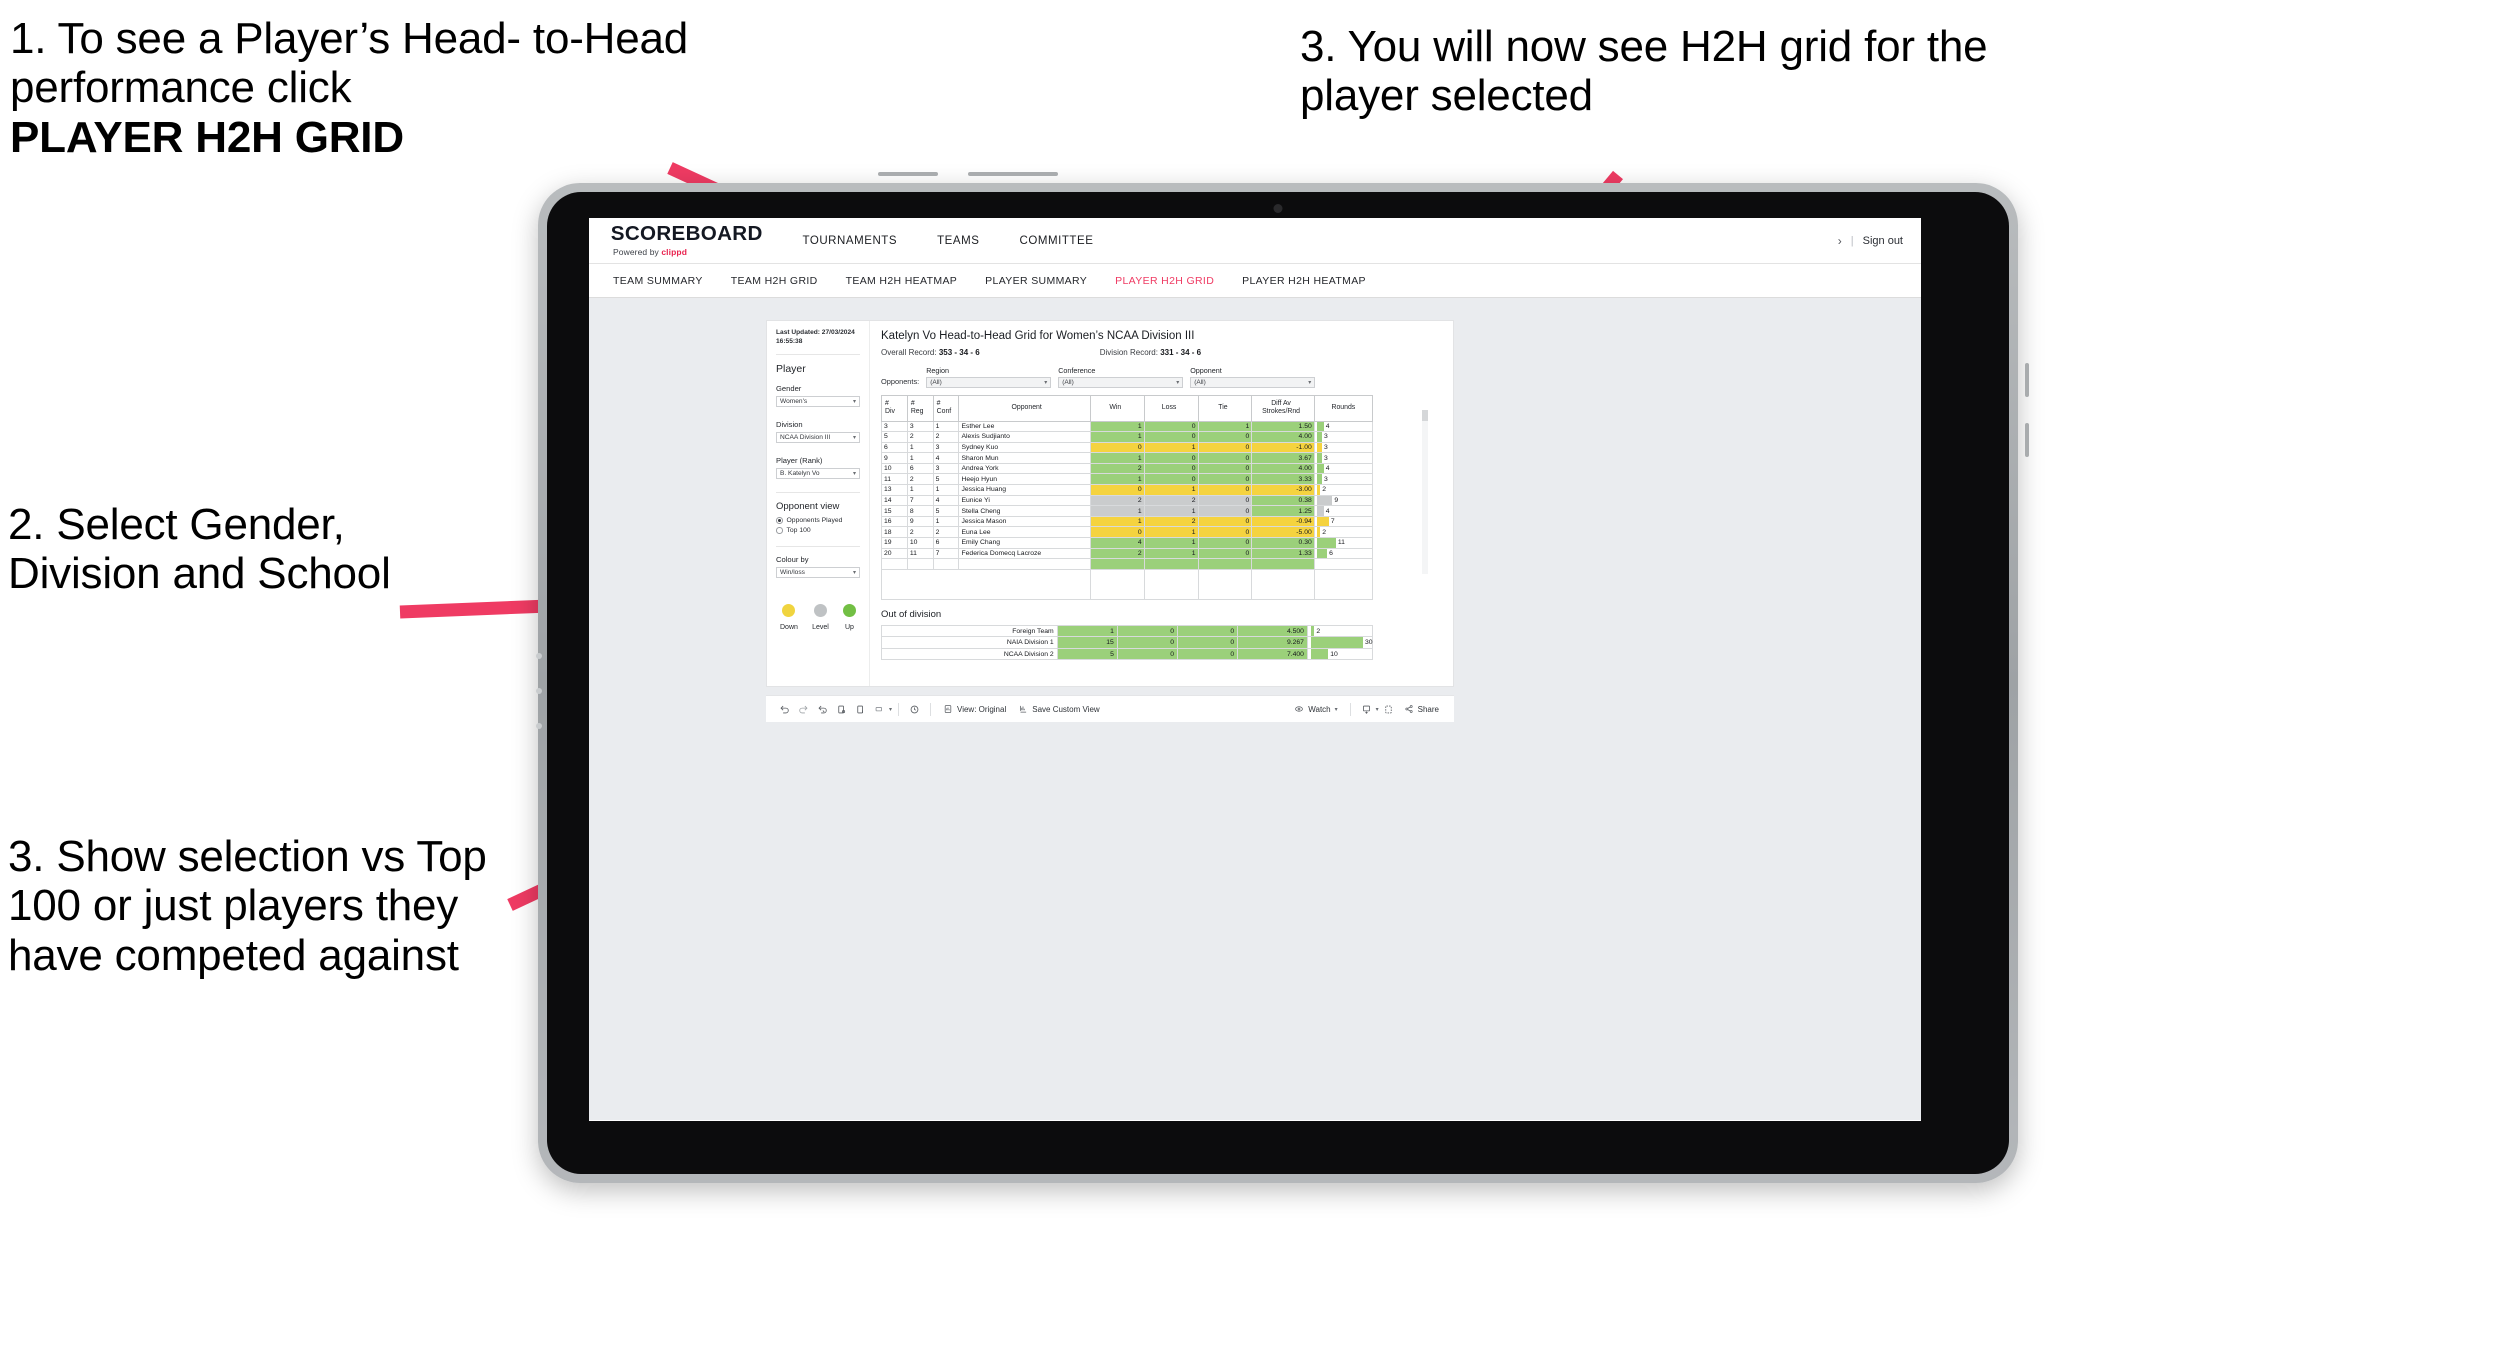 This screenshot has width=2512, height=1352. Describe the element at coordinates (1127, 564) in the screenshot. I see `table-row-partial` at that location.